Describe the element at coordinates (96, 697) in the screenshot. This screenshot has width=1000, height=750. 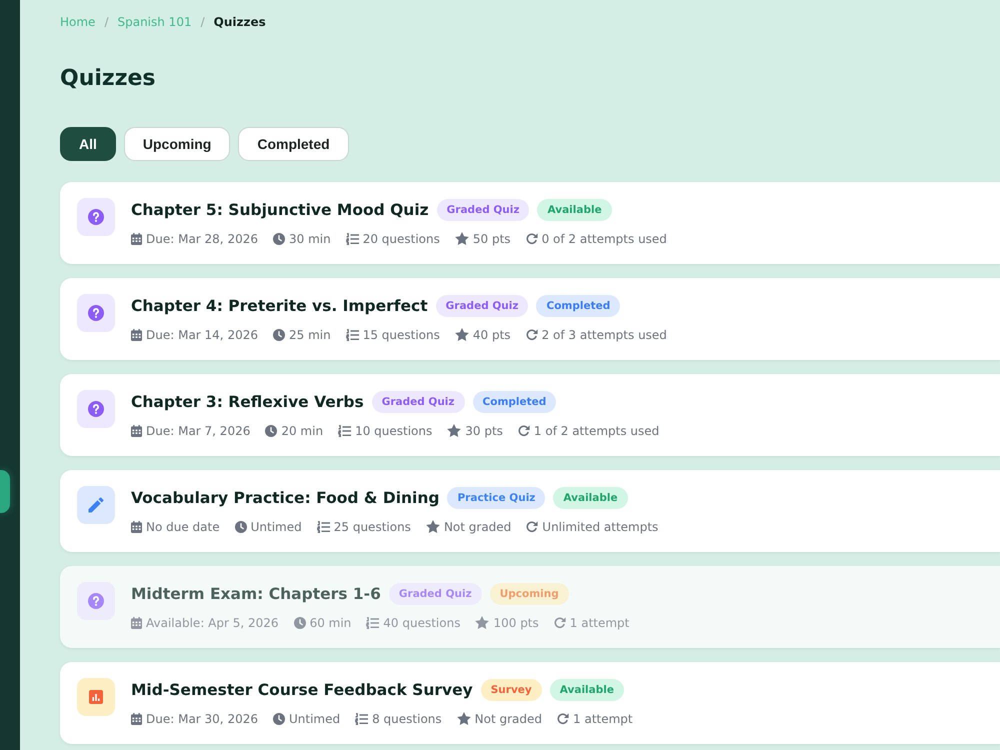
I see `bar-chart-icon` at that location.